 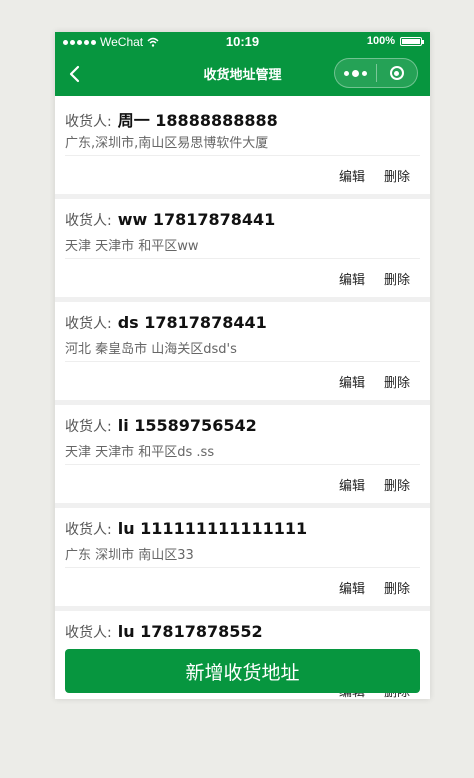 What do you see at coordinates (167, 143) in the screenshot?
I see `address-text: 广东,深圳市,南山区易思博软件大厦` at bounding box center [167, 143].